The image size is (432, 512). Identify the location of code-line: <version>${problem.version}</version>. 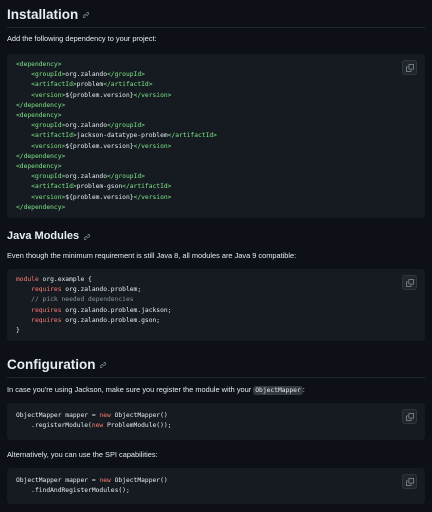
(220, 96).